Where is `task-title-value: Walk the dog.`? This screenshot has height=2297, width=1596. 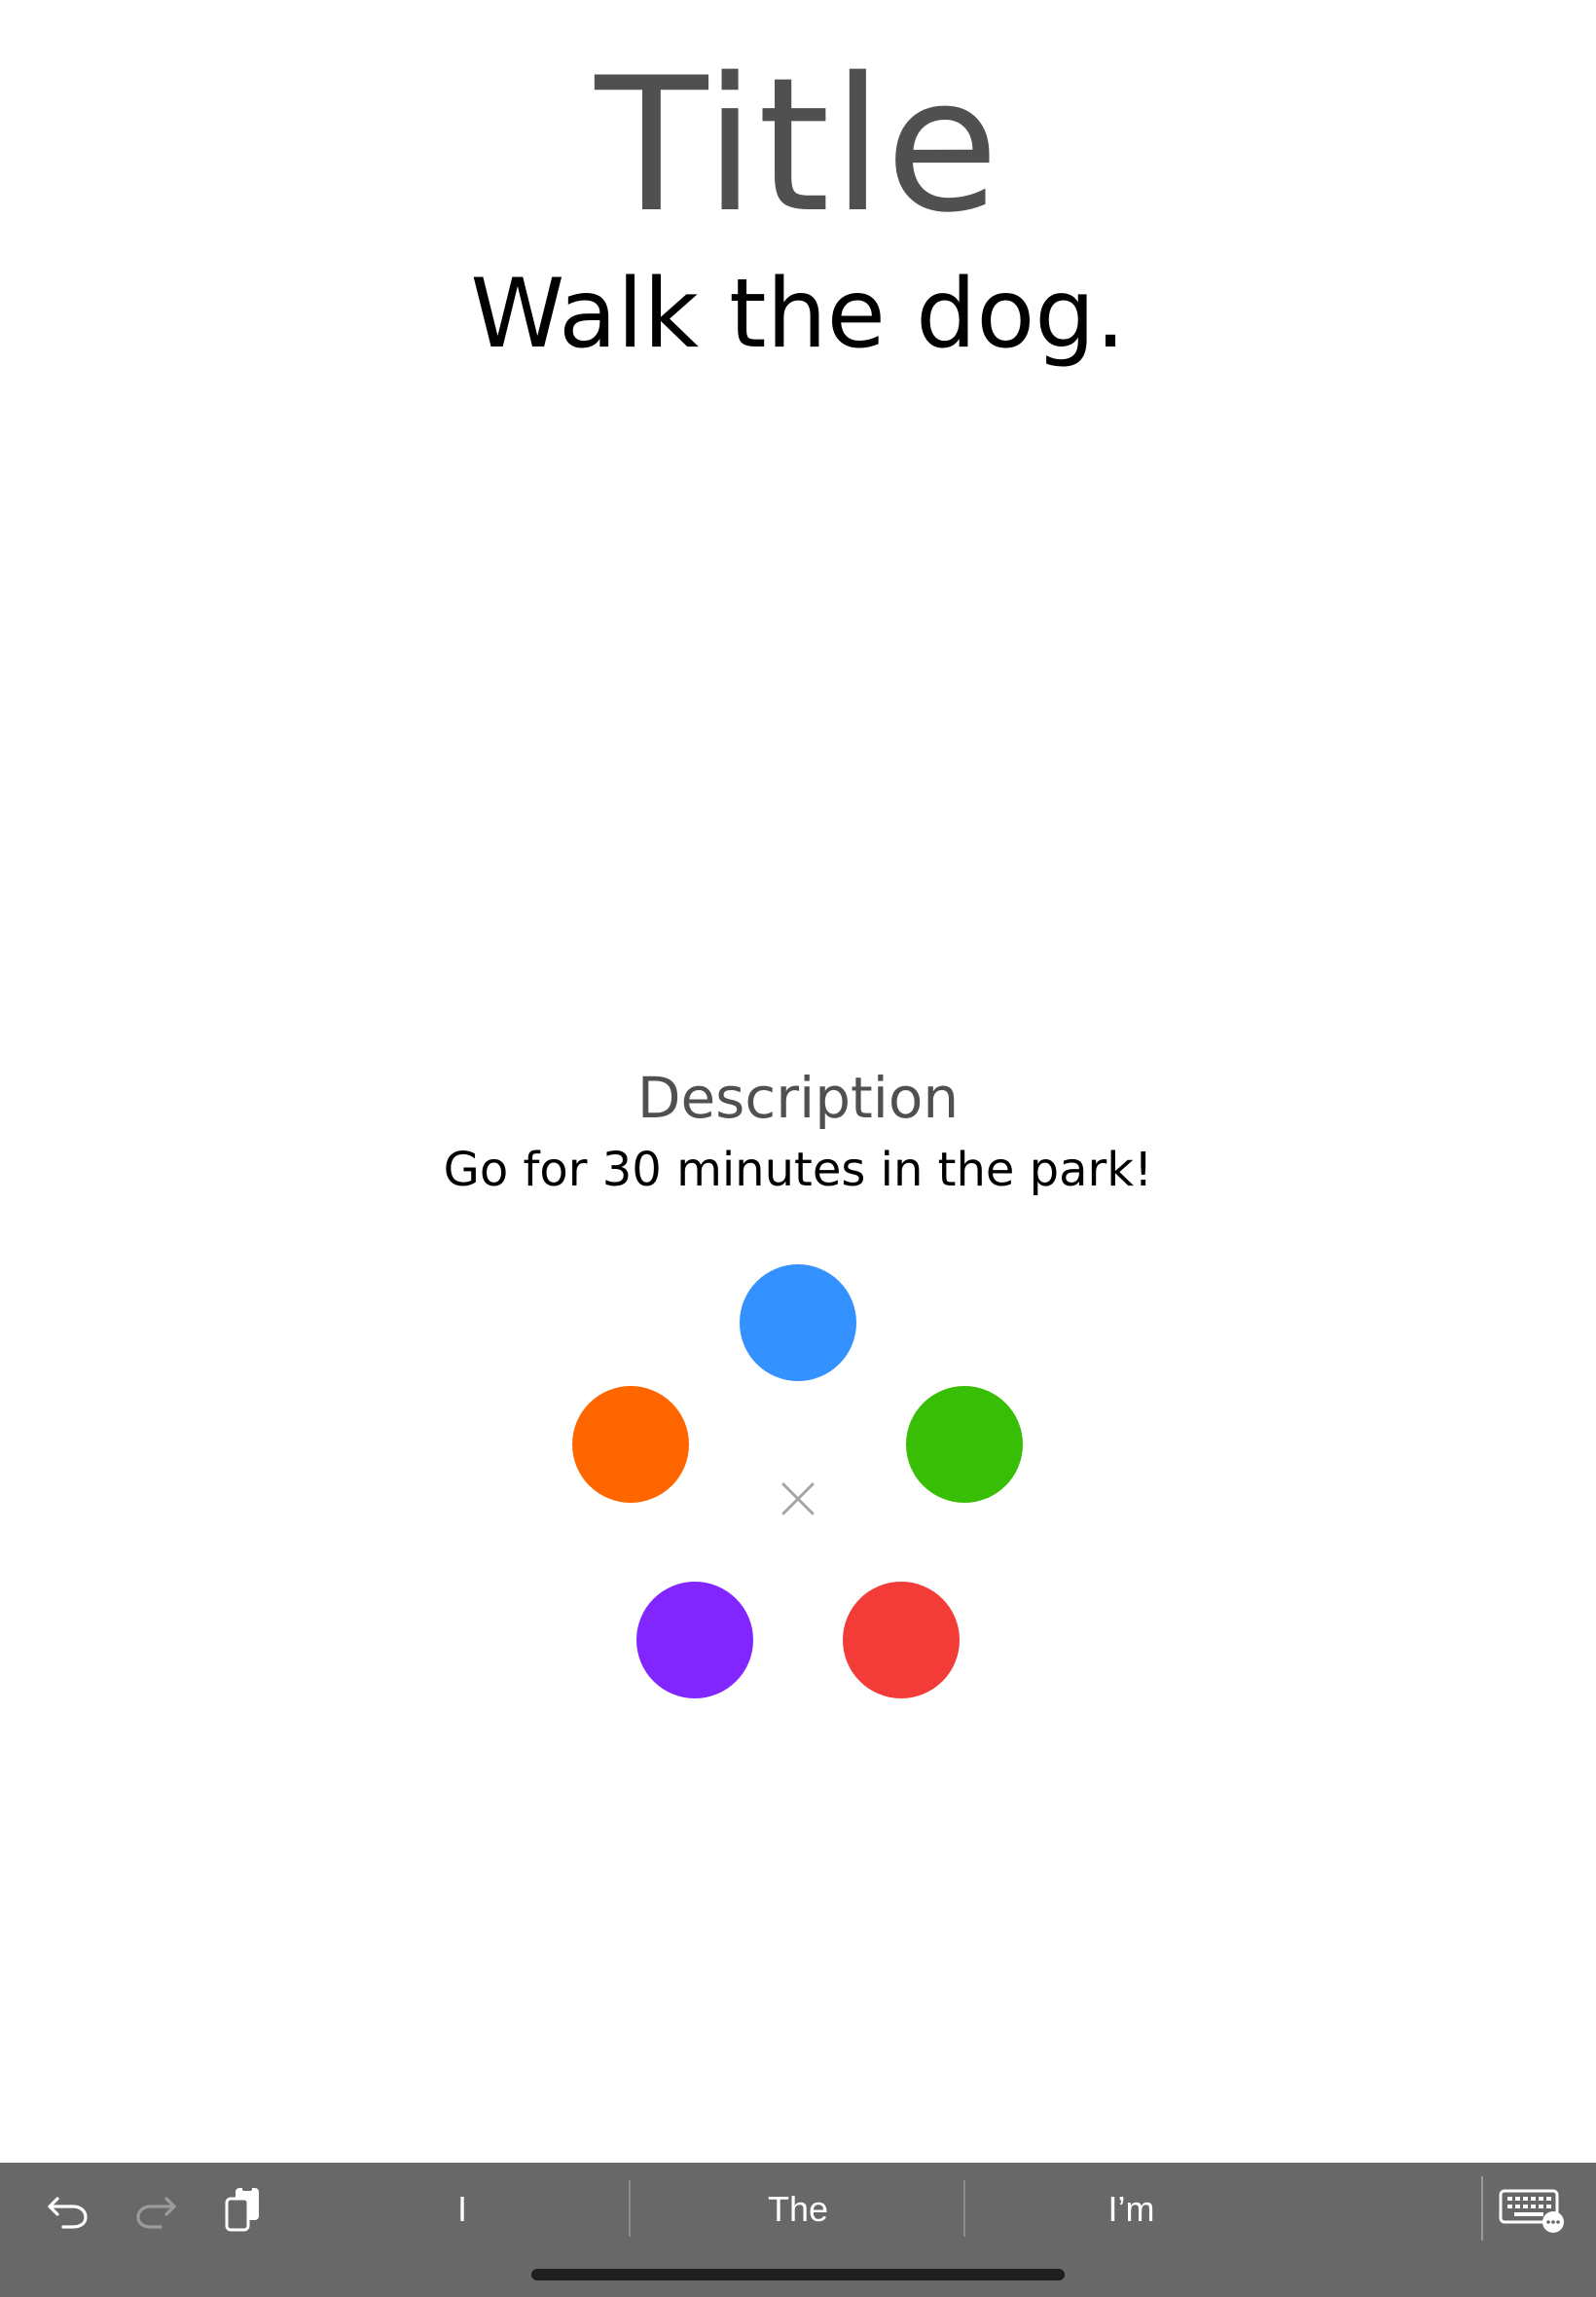
task-title-value: Walk the dog. is located at coordinates (798, 314).